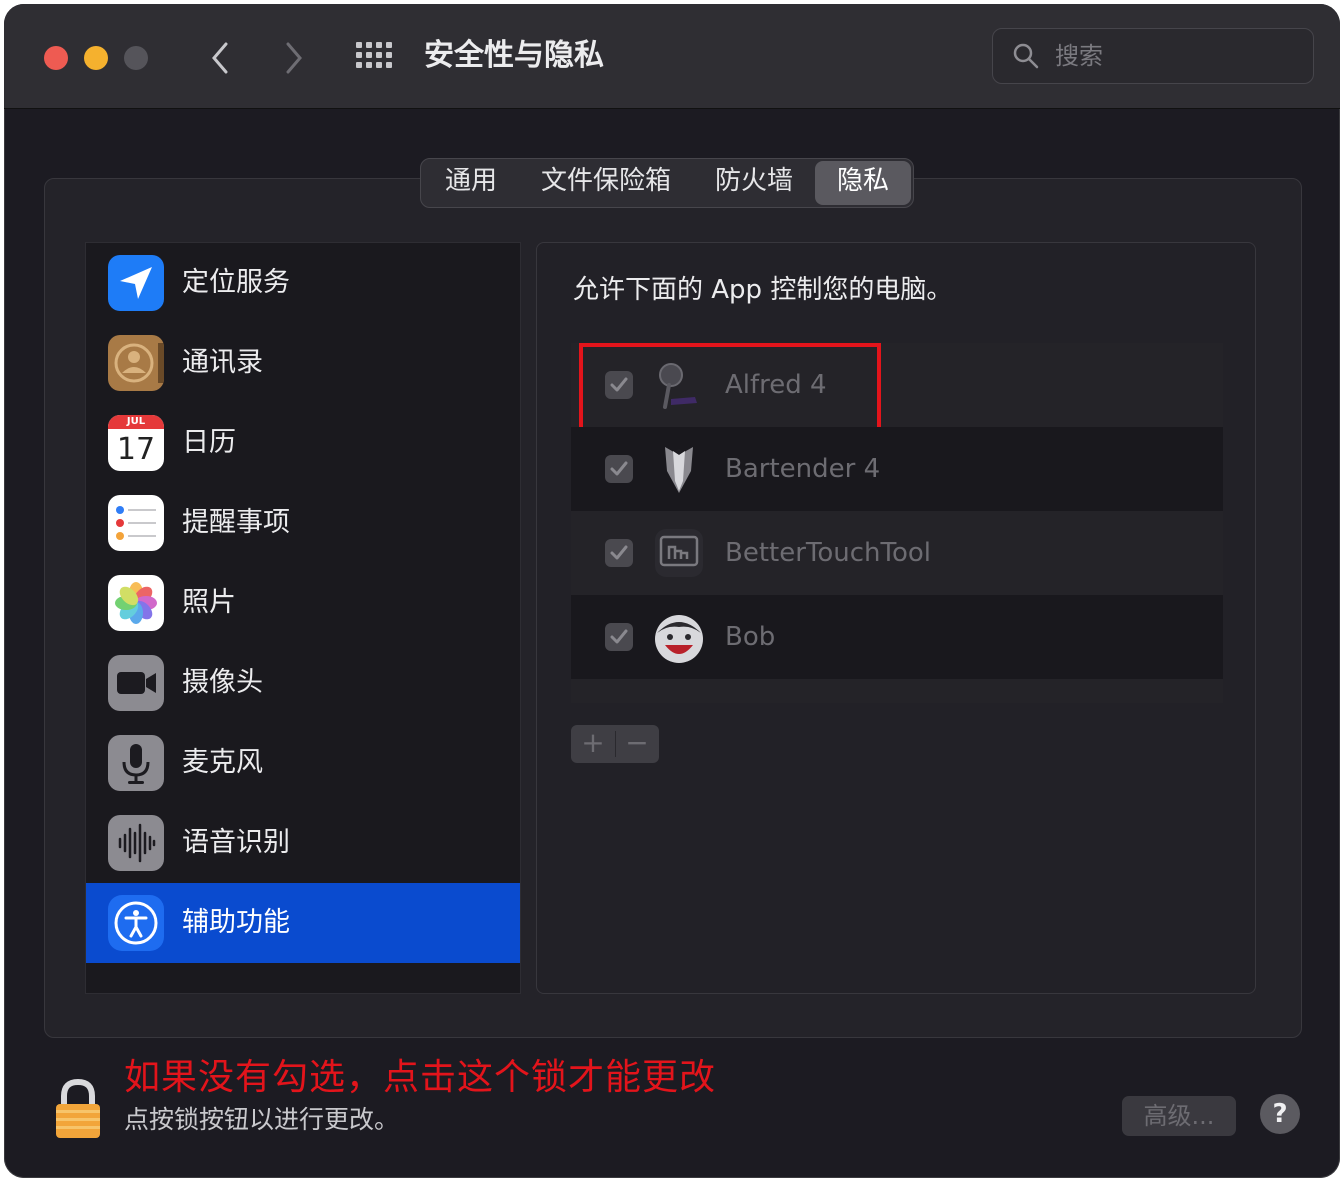 The image size is (1344, 1182). I want to click on sidebar-item-label: 麦克风, so click(222, 762).